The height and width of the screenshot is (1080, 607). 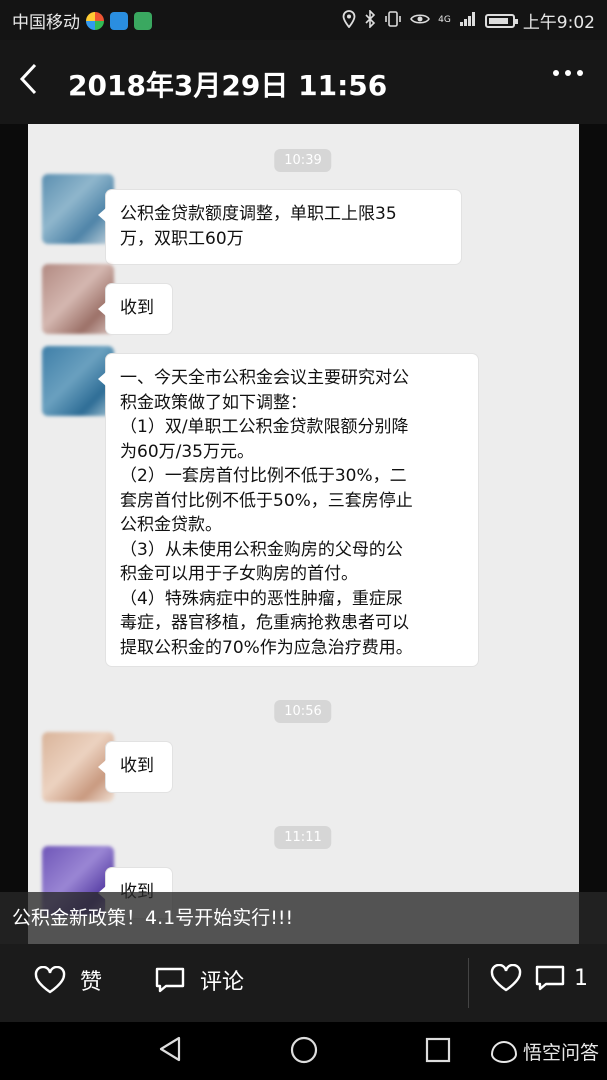 I want to click on page-title: 2018年3月29日 11:56, so click(x=228, y=85).